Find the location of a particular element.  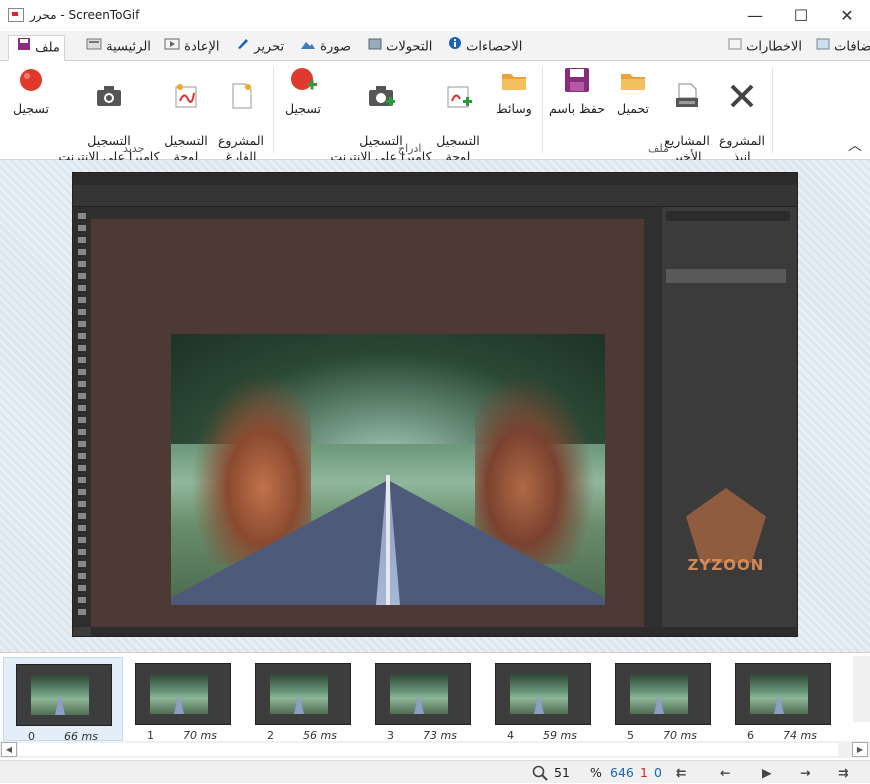

scroll-left-icon: ◀ is located at coordinates (9, 749).